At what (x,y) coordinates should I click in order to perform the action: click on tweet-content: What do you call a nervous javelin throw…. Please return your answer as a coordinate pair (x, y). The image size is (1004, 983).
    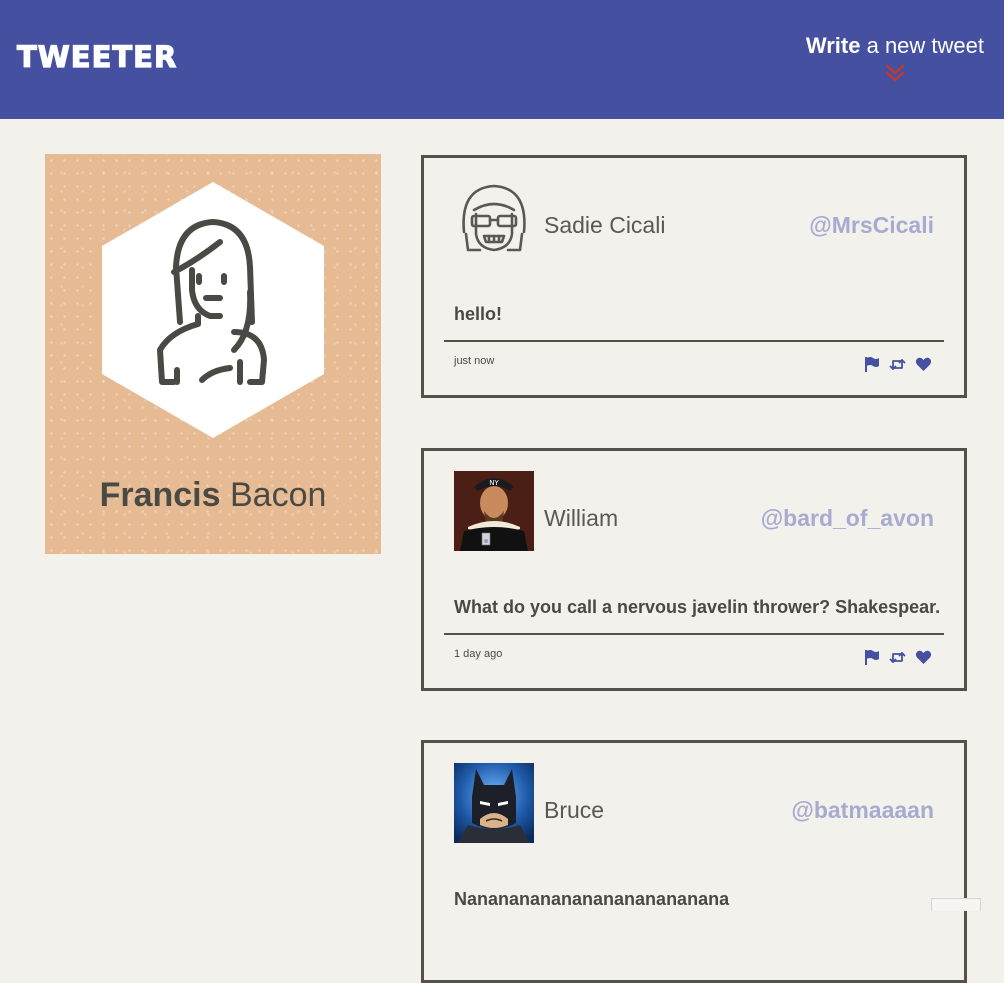
    Looking at the image, I should click on (697, 607).